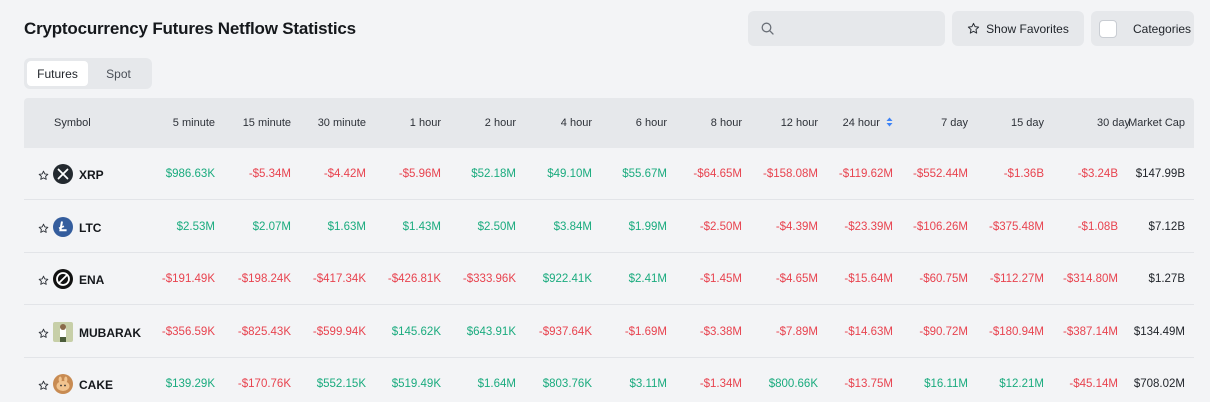 The width and height of the screenshot is (1210, 402). I want to click on netflow-cell: $3.84M, so click(572, 226).